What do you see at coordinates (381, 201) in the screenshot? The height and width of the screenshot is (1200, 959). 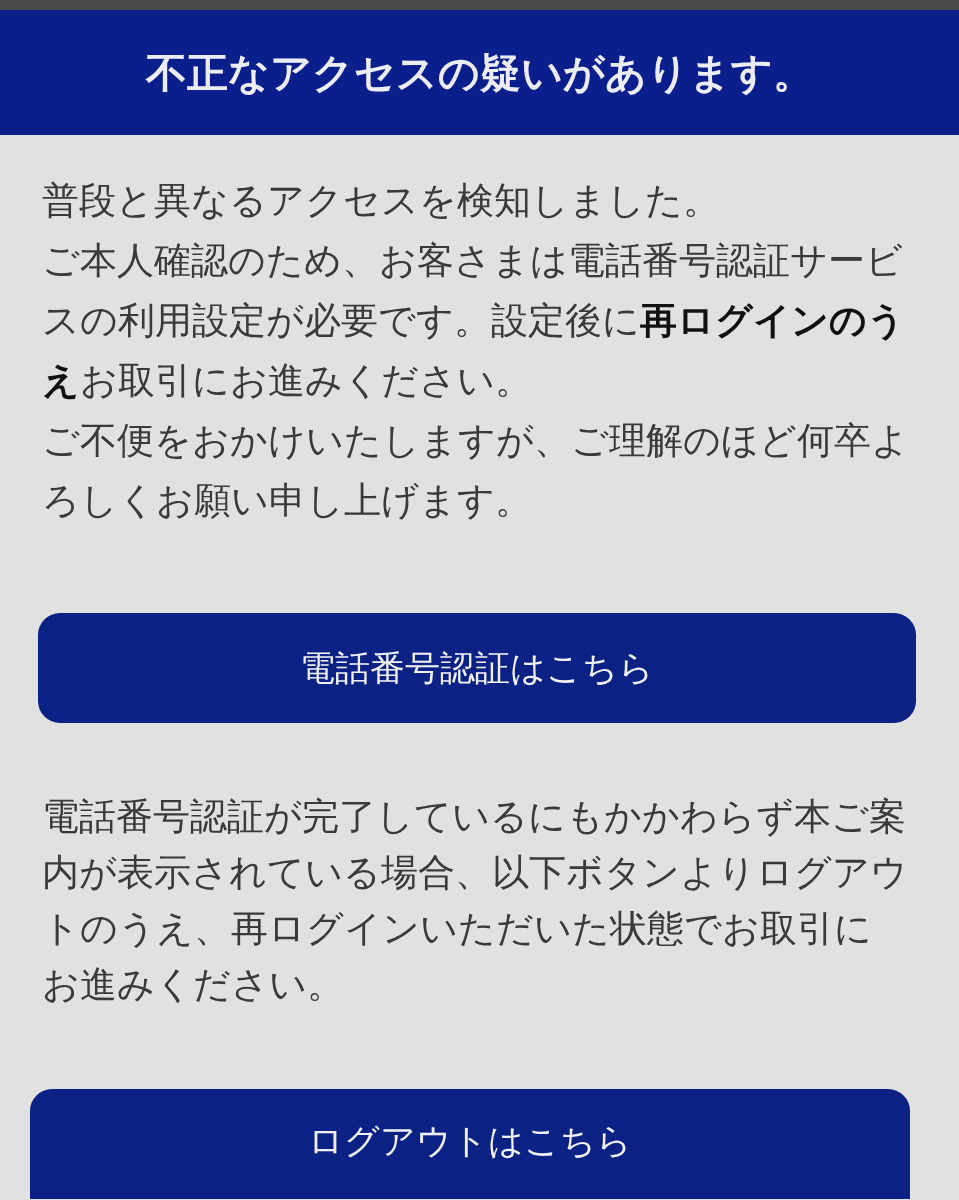 I see `notice-paragraph: 普段と異なるアクセスを検知しました。` at bounding box center [381, 201].